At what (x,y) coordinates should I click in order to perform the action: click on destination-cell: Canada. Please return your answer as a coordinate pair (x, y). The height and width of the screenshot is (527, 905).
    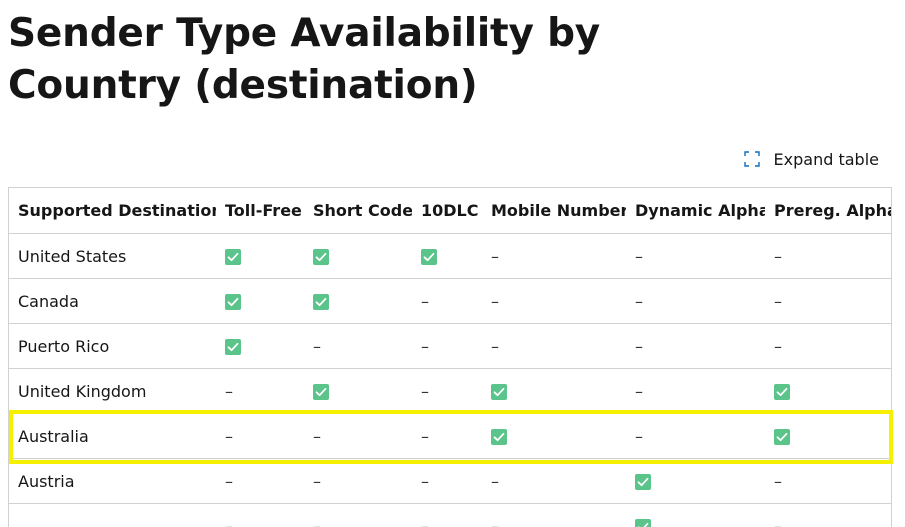
    Looking at the image, I should click on (112, 301).